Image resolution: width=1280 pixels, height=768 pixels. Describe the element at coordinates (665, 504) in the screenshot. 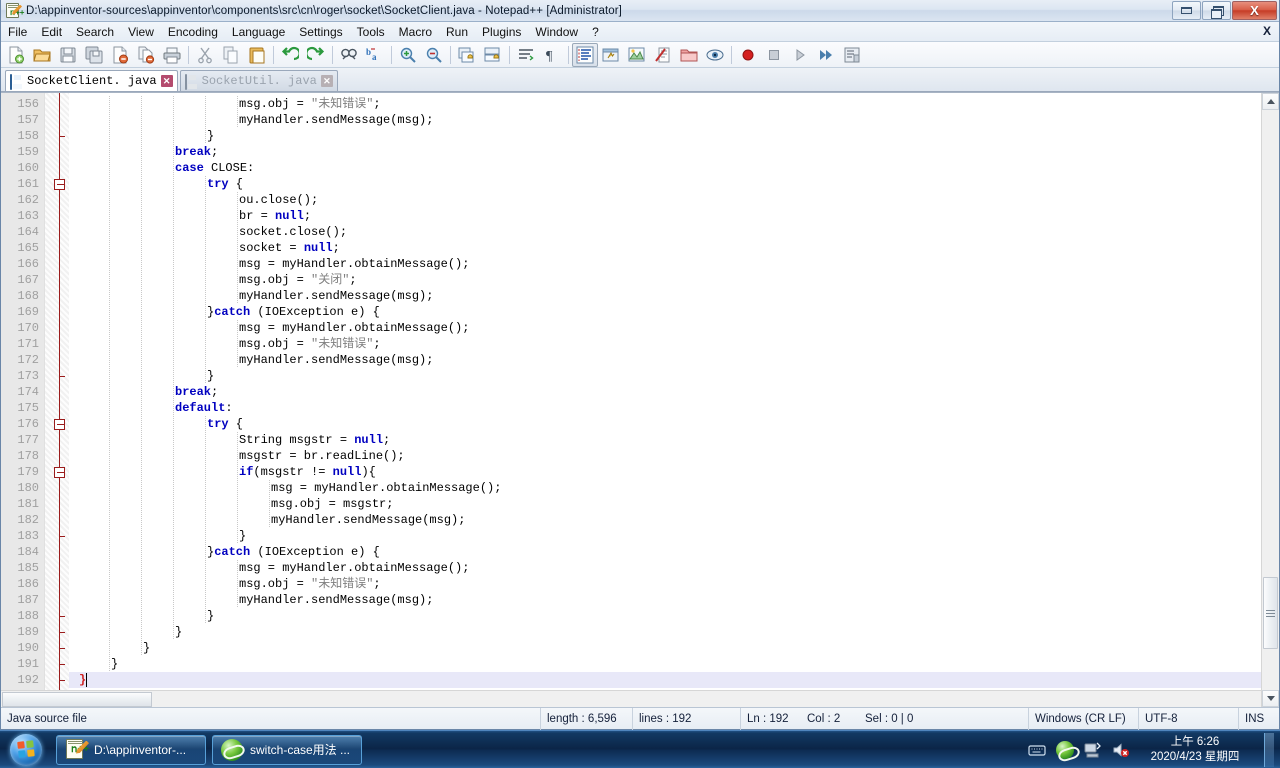

I see `code-line: msg.obj = msgstr;` at that location.